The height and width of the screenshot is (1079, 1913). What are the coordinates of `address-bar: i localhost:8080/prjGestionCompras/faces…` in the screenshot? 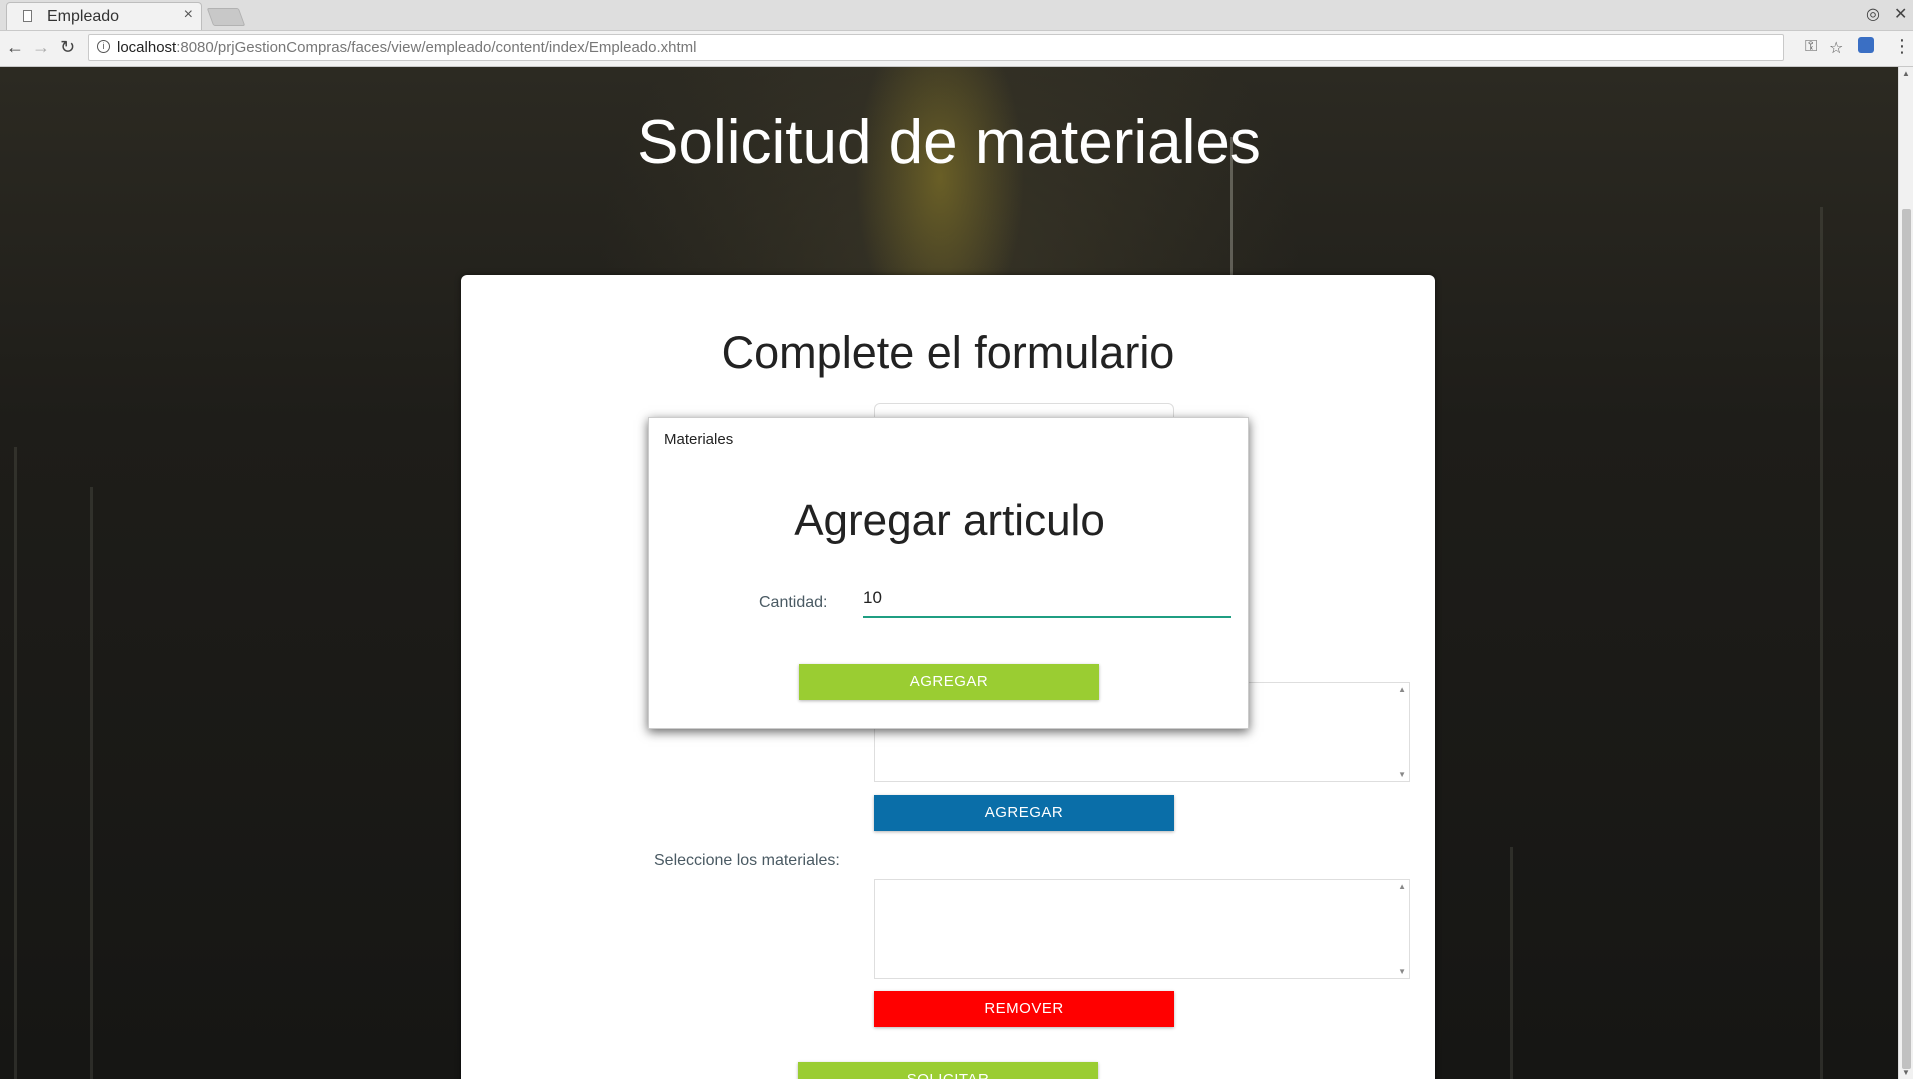 It's located at (965, 47).